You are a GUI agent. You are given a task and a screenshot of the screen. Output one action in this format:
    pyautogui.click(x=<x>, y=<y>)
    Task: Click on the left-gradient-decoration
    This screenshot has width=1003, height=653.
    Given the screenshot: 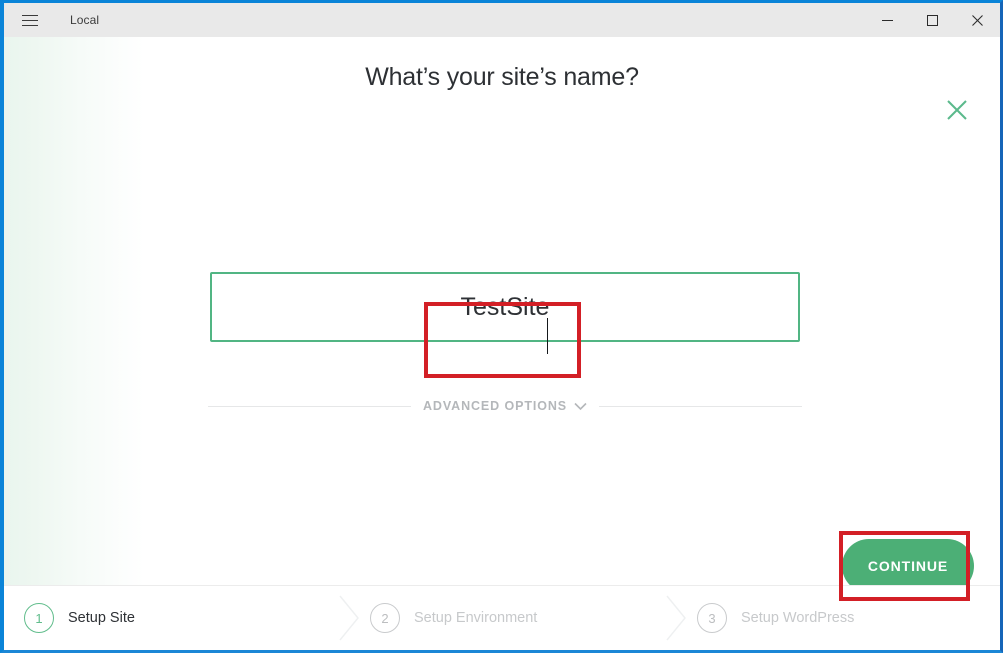 What is the action you would take?
    pyautogui.click(x=74, y=343)
    